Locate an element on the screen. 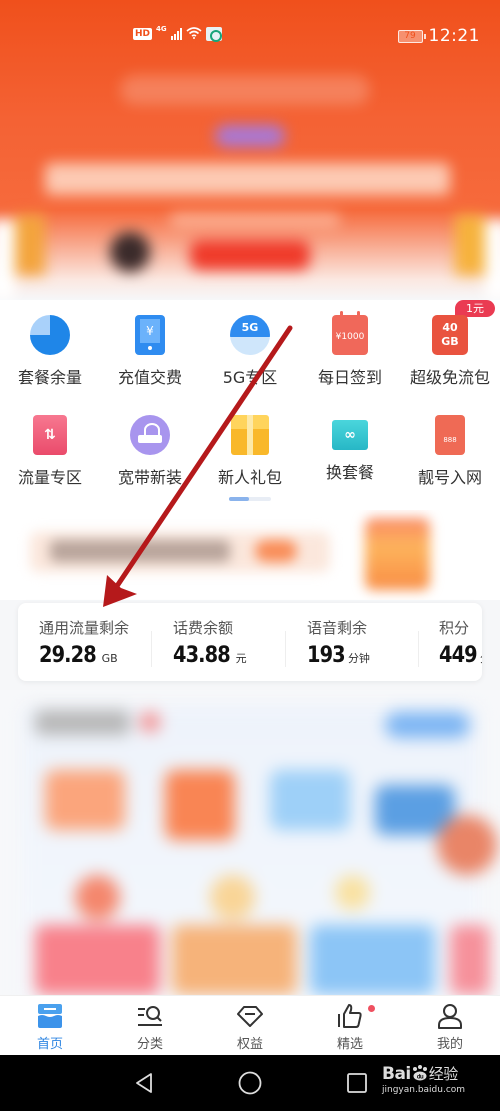 The height and width of the screenshot is (1111, 500). tab-category: 分类 is located at coordinates (150, 1026).